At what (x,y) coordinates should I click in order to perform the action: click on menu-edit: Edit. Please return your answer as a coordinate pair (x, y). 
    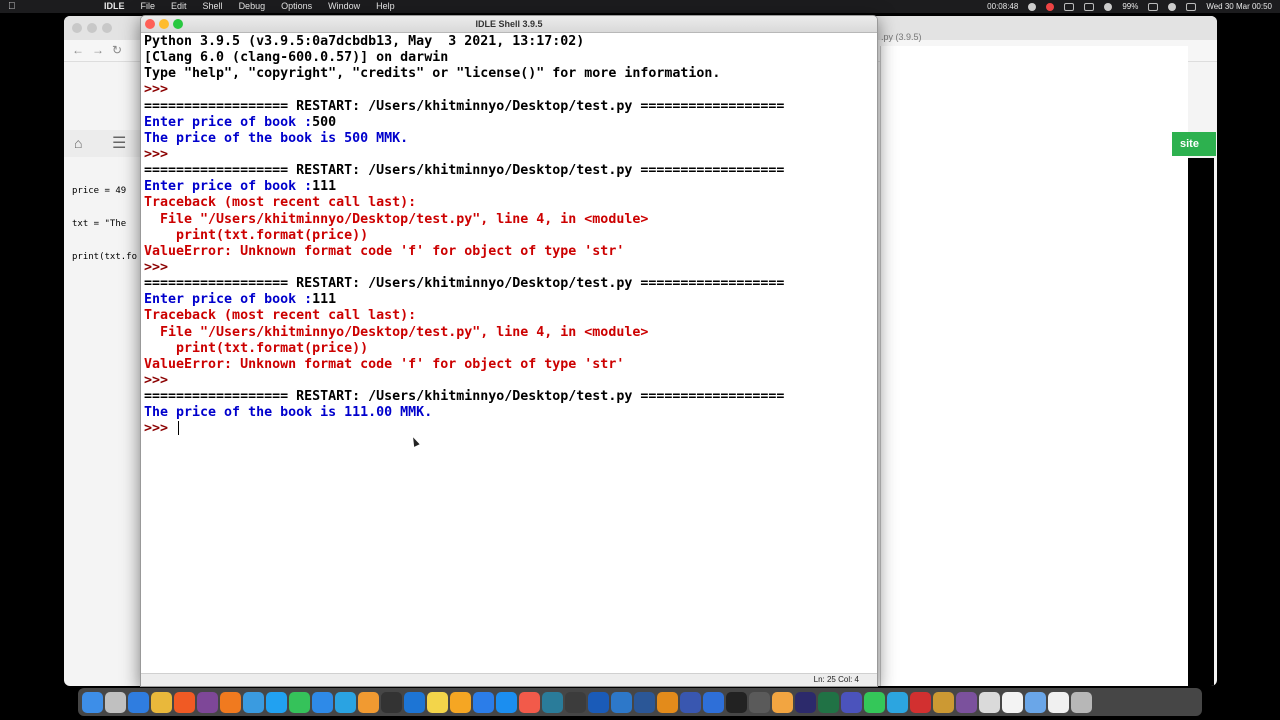
    Looking at the image, I should click on (179, 6).